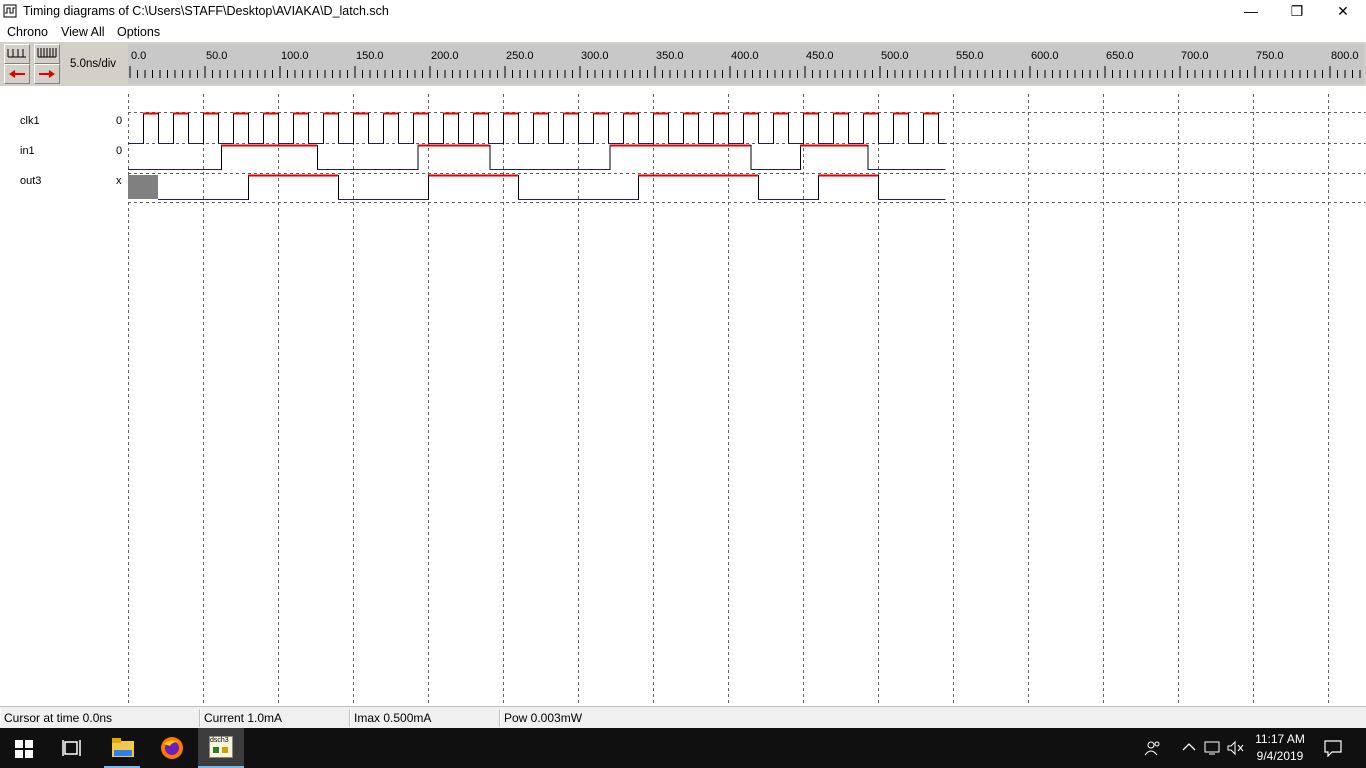  Describe the element at coordinates (820, 56) in the screenshot. I see `ruler-label: 450.0` at that location.